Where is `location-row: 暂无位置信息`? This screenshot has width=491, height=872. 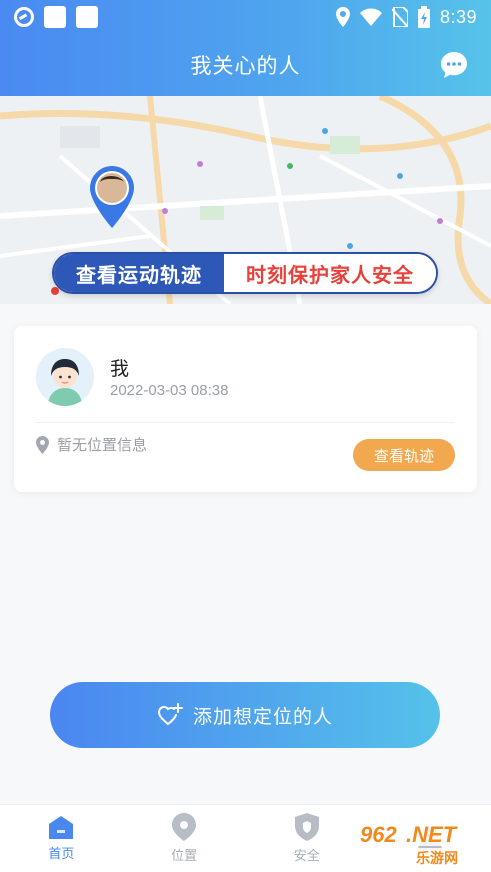
location-row: 暂无位置信息 is located at coordinates (91, 444).